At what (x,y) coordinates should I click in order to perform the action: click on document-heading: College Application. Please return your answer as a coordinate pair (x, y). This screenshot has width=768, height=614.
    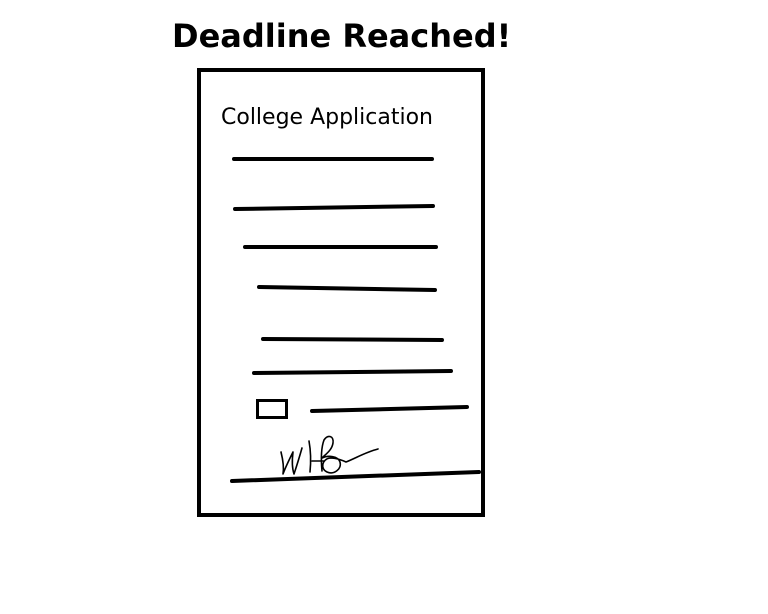
    Looking at the image, I should click on (327, 117).